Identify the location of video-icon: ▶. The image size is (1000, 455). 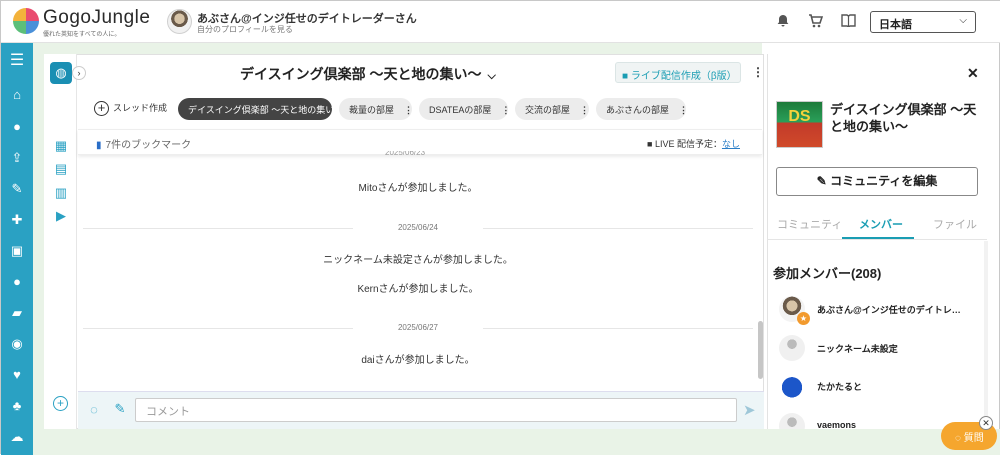
(61, 216).